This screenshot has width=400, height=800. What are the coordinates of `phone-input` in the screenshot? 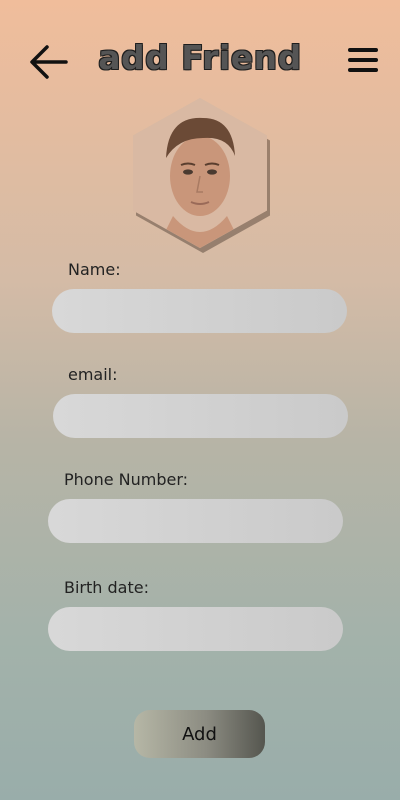 It's located at (195, 521).